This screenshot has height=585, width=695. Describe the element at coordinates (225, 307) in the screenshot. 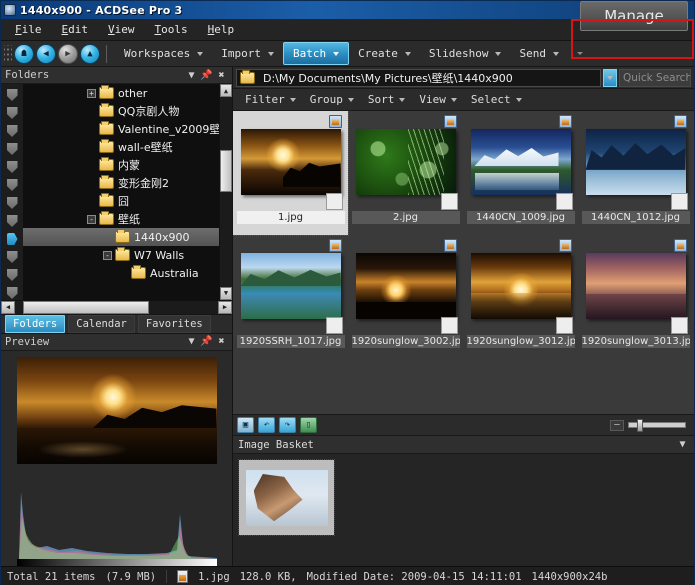

I see `scroll-right-icon: ▶` at that location.